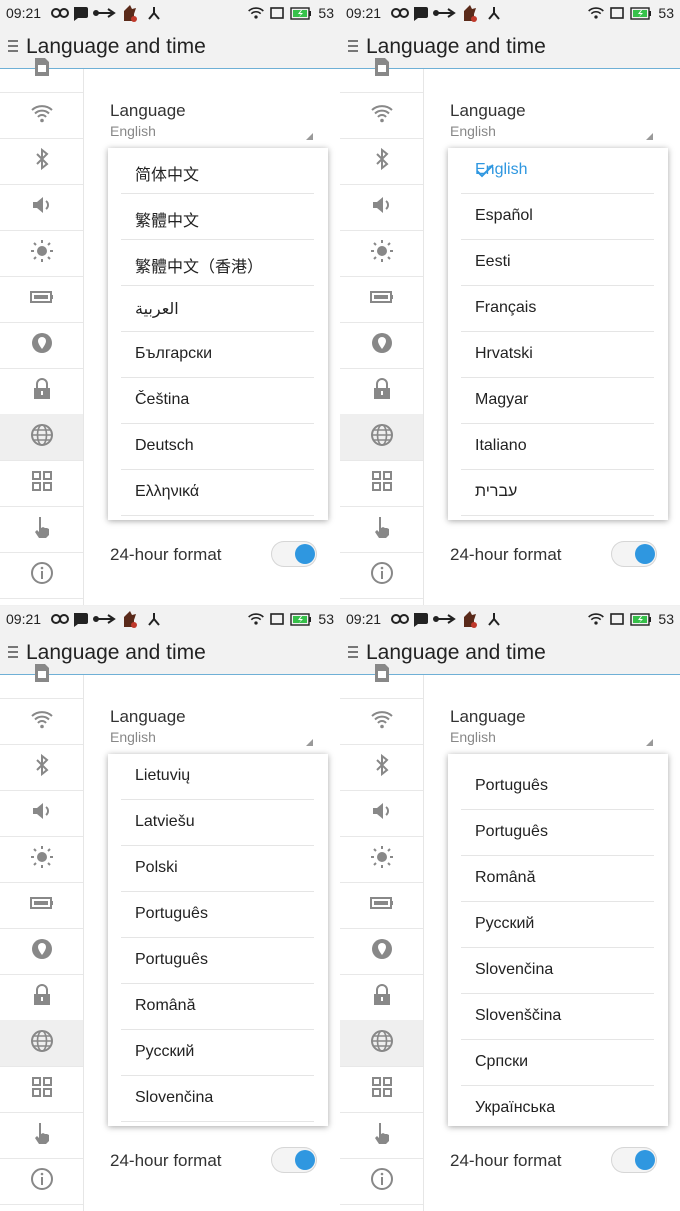 This screenshot has width=680, height=1211. What do you see at coordinates (485, 171) in the screenshot?
I see `checkmark-icon` at bounding box center [485, 171].